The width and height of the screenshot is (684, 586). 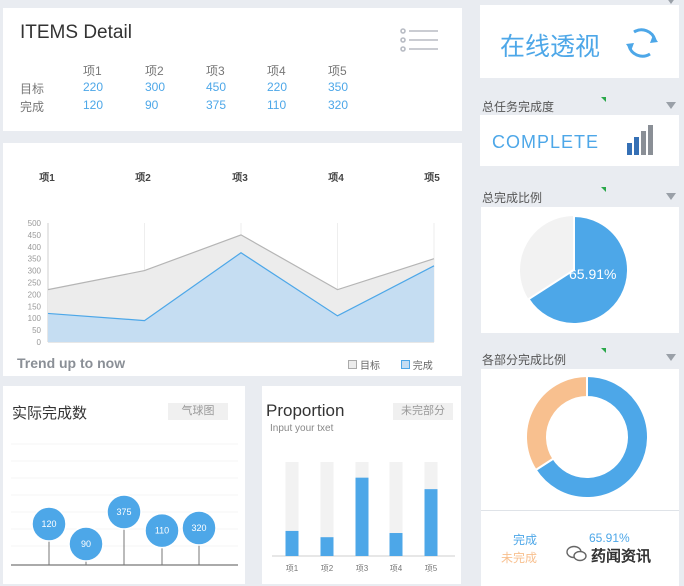 I want to click on ratio-pct-label: 65.91%, so click(x=593, y=274).